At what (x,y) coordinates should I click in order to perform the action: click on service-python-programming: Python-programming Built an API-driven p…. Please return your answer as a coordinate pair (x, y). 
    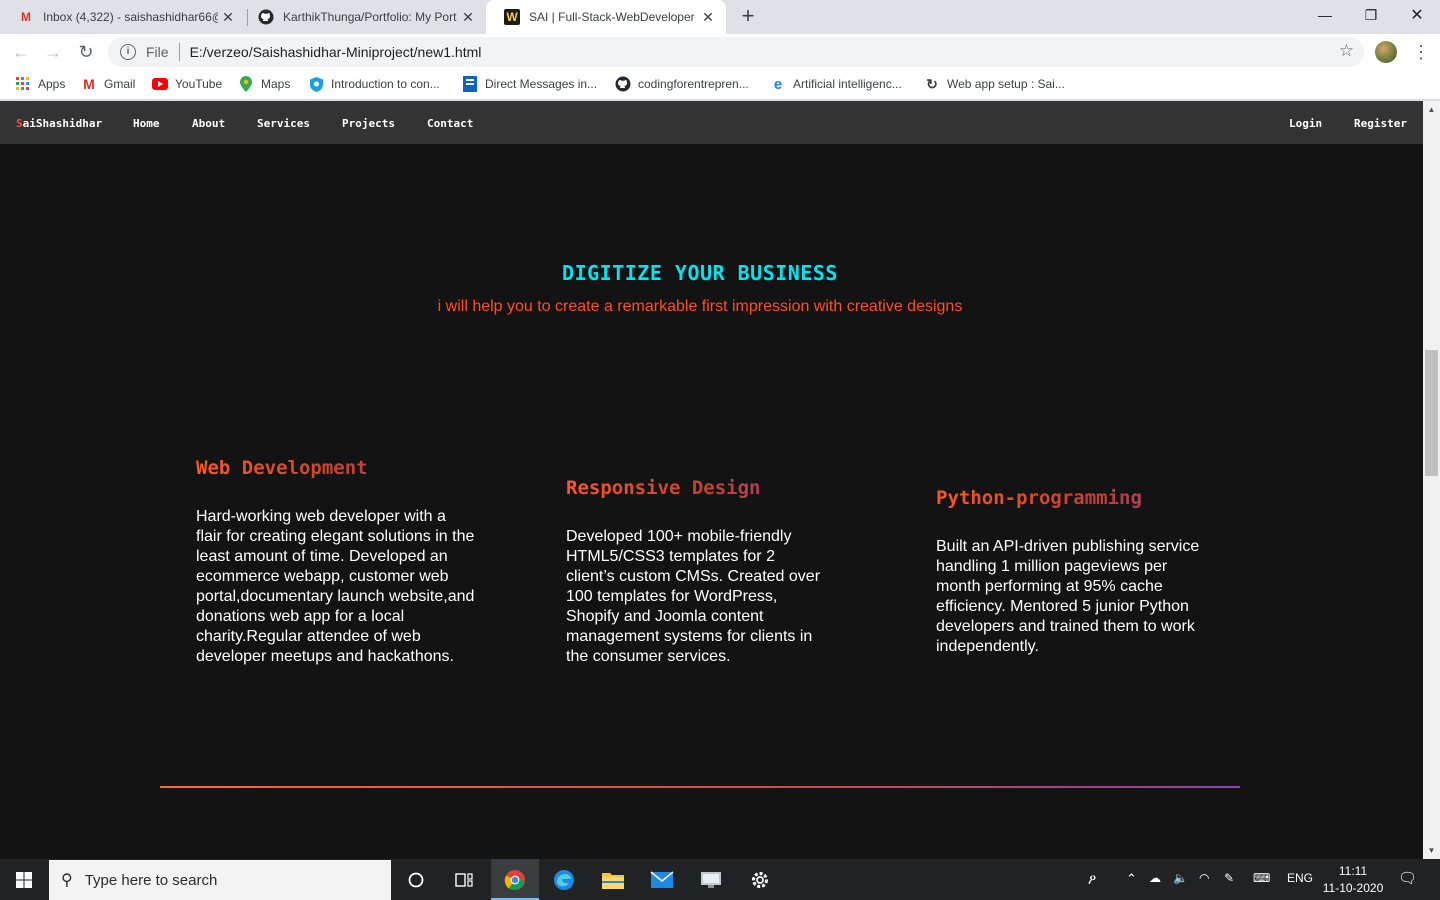
    Looking at the image, I should click on (1072, 572).